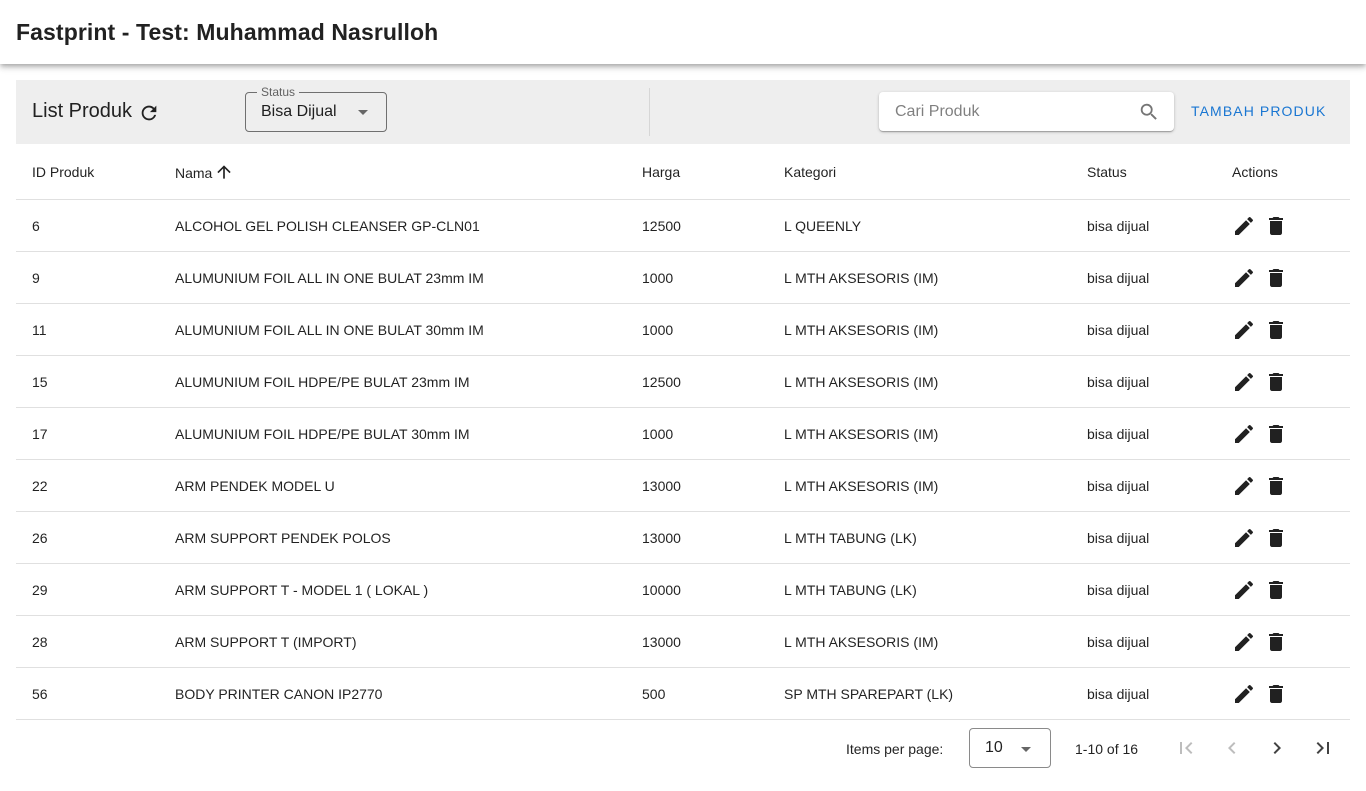 The height and width of the screenshot is (791, 1366). Describe the element at coordinates (40, 382) in the screenshot. I see `cell-id: 15` at that location.